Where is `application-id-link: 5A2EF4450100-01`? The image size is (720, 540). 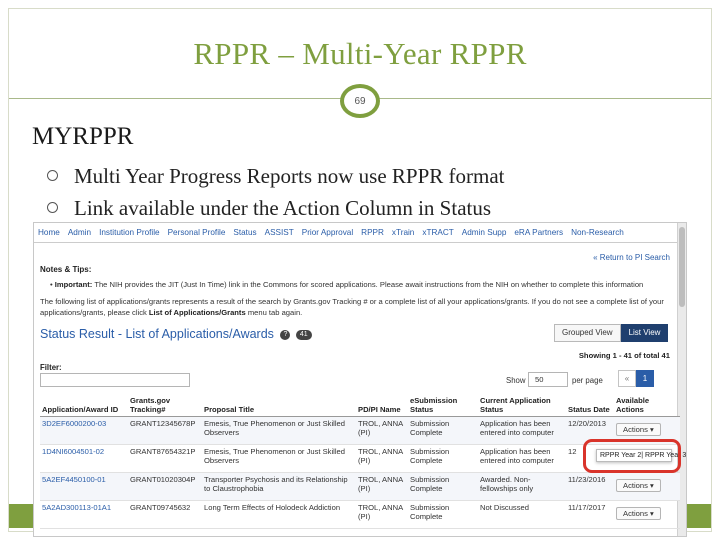 application-id-link: 5A2EF4450100-01 is located at coordinates (84, 486).